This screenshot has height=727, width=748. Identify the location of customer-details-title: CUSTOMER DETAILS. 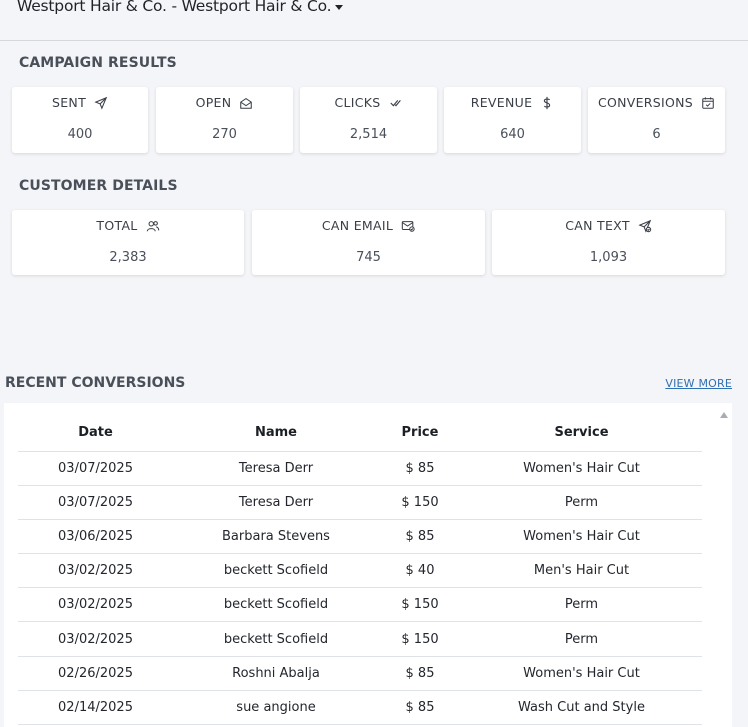
(98, 186).